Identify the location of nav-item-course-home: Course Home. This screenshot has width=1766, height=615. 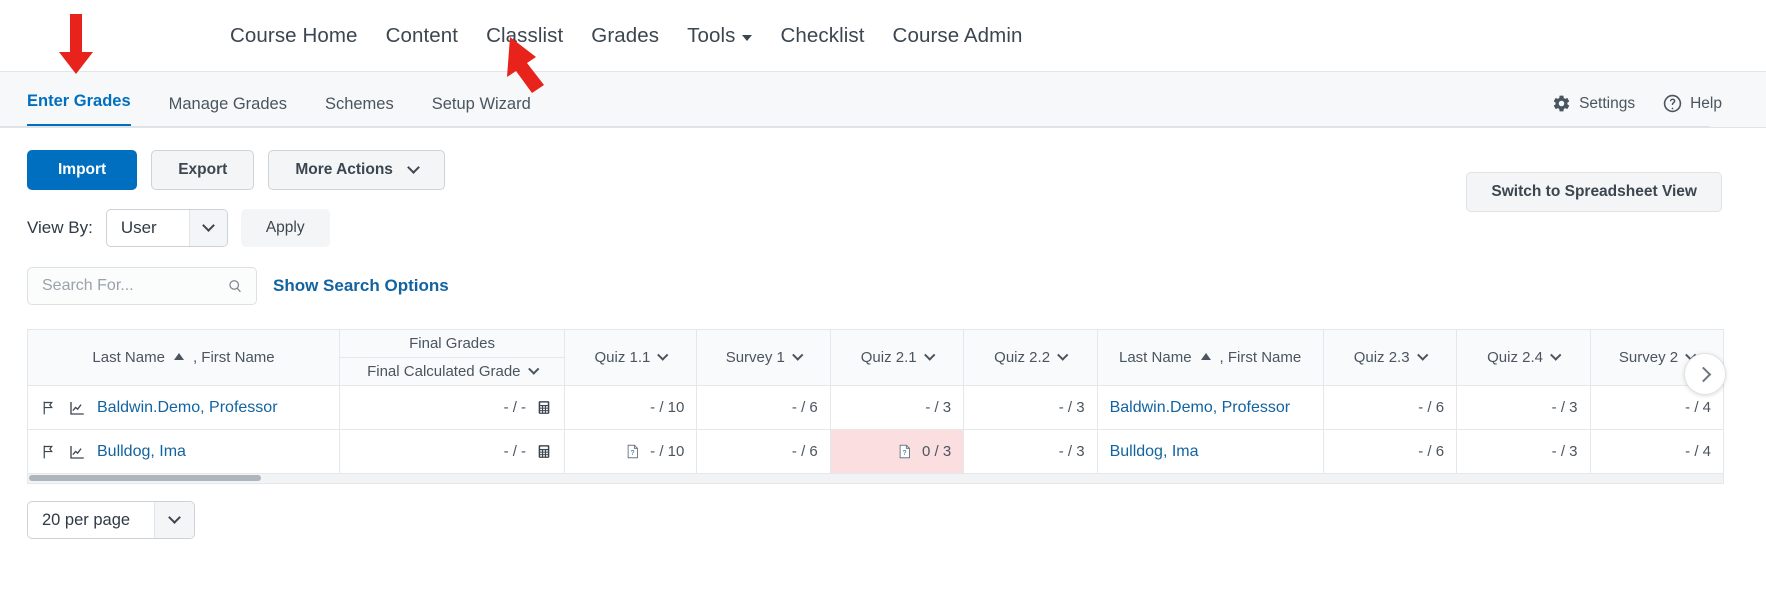
(294, 36).